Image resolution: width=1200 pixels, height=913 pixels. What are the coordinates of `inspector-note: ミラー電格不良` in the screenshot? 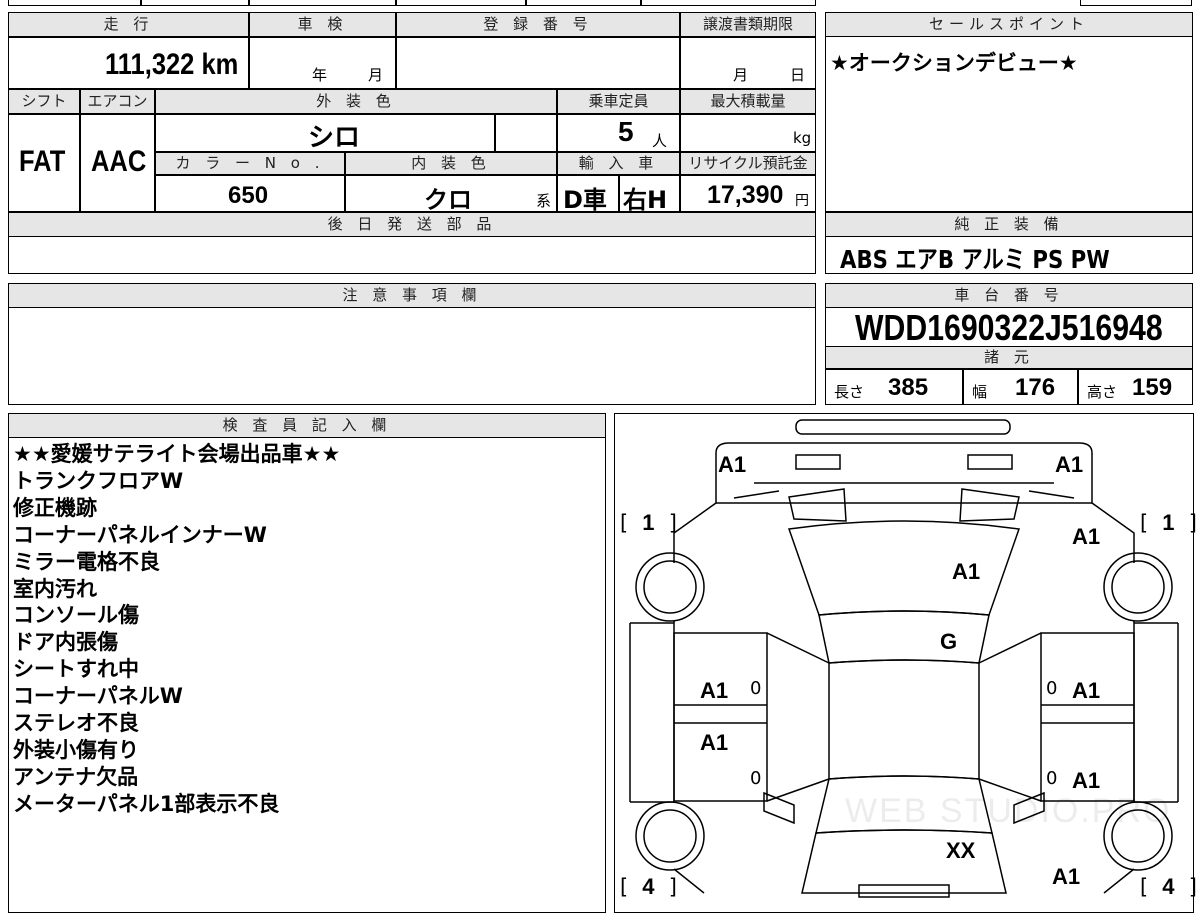 It's located at (86, 561).